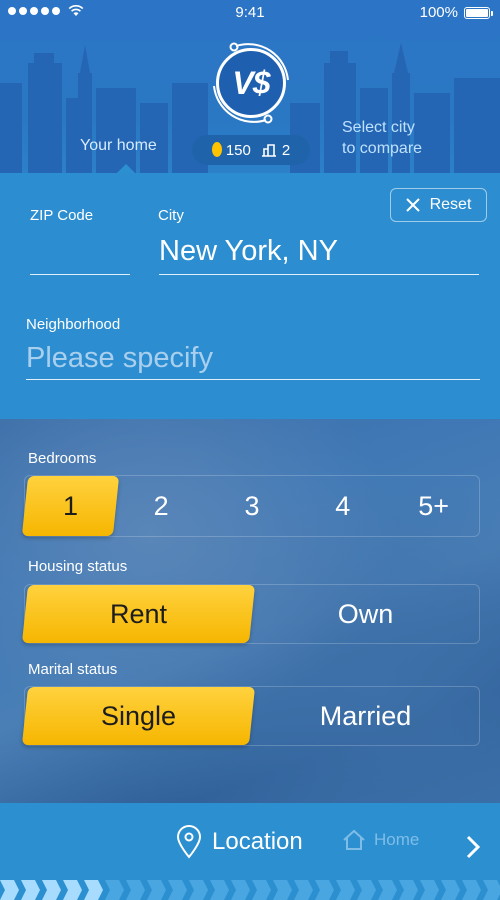 Image resolution: width=500 pixels, height=900 pixels. What do you see at coordinates (171, 215) in the screenshot?
I see `city-label: City` at bounding box center [171, 215].